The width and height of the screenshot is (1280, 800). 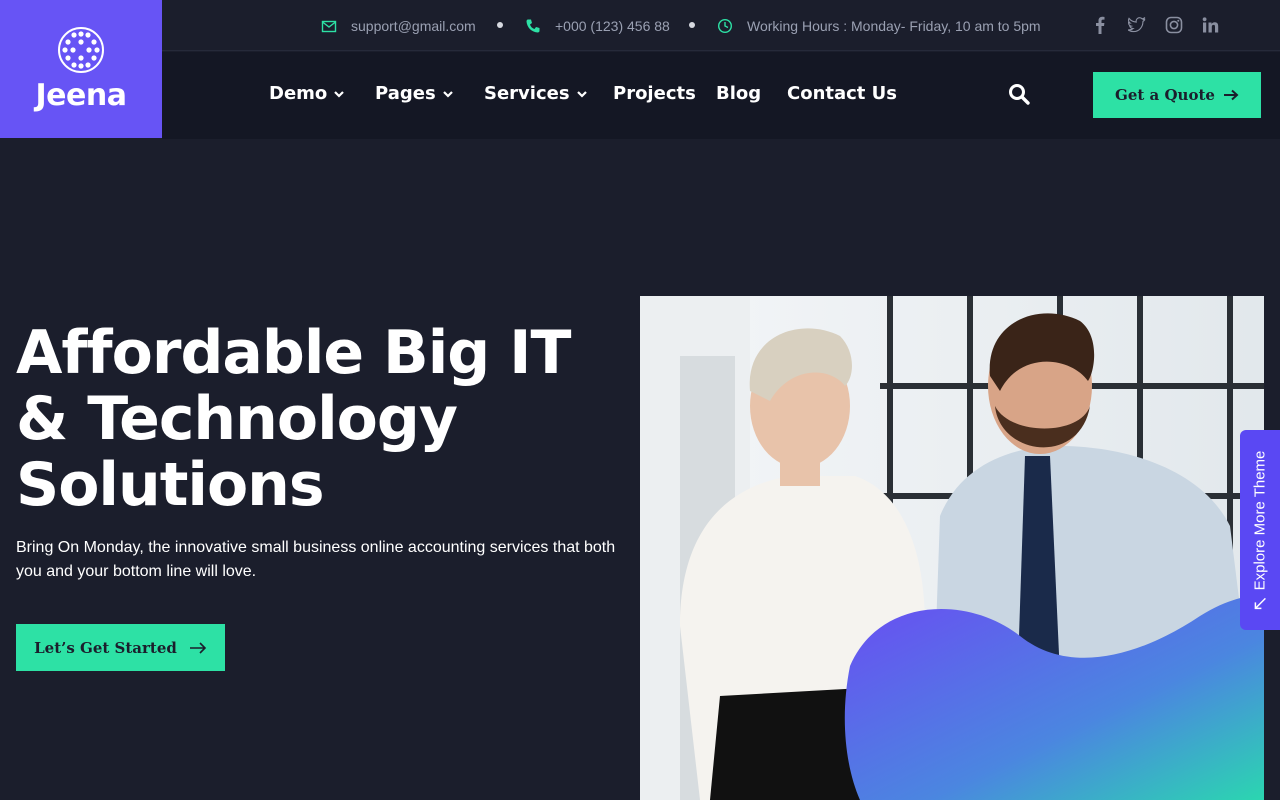 What do you see at coordinates (81, 49) in the screenshot?
I see `dotted-globe-icon` at bounding box center [81, 49].